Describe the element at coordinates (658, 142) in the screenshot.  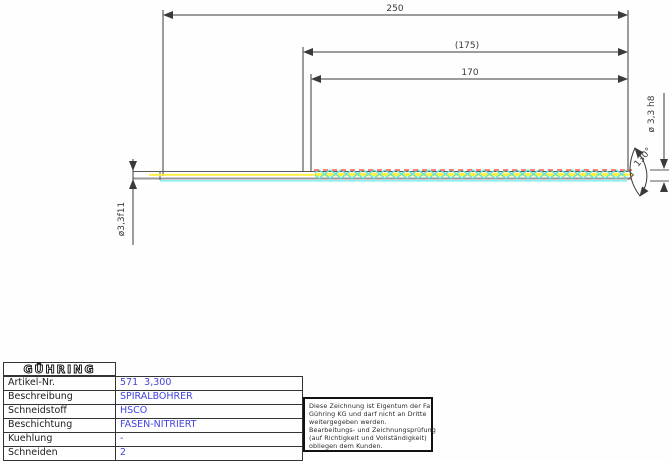
I see `dimension-tip-diameter: ø 3,3 h8` at that location.